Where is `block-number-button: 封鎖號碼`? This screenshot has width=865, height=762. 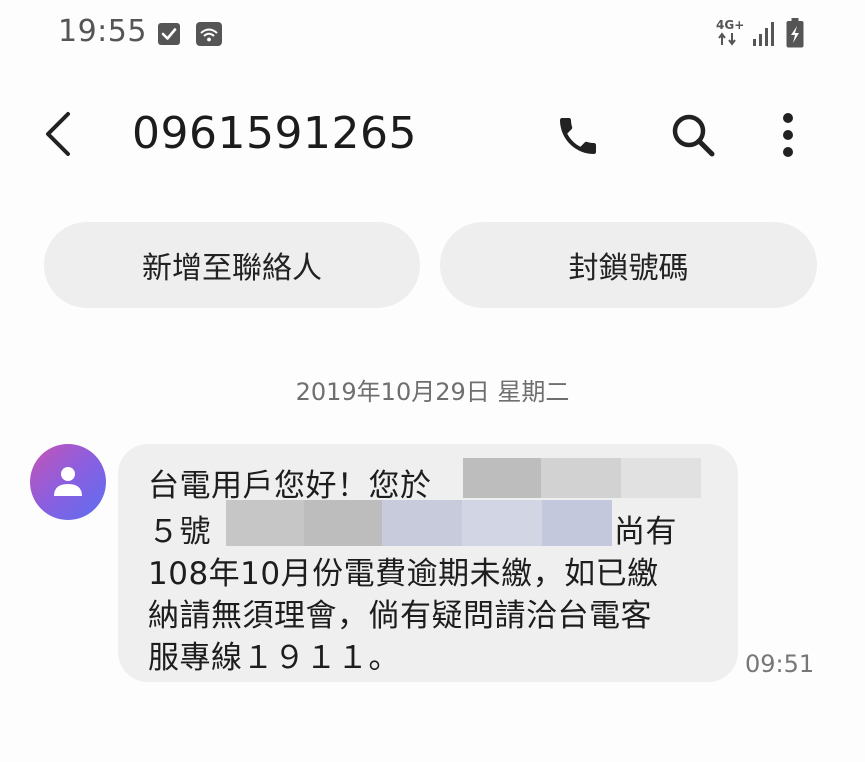 block-number-button: 封鎖號碼 is located at coordinates (628, 265).